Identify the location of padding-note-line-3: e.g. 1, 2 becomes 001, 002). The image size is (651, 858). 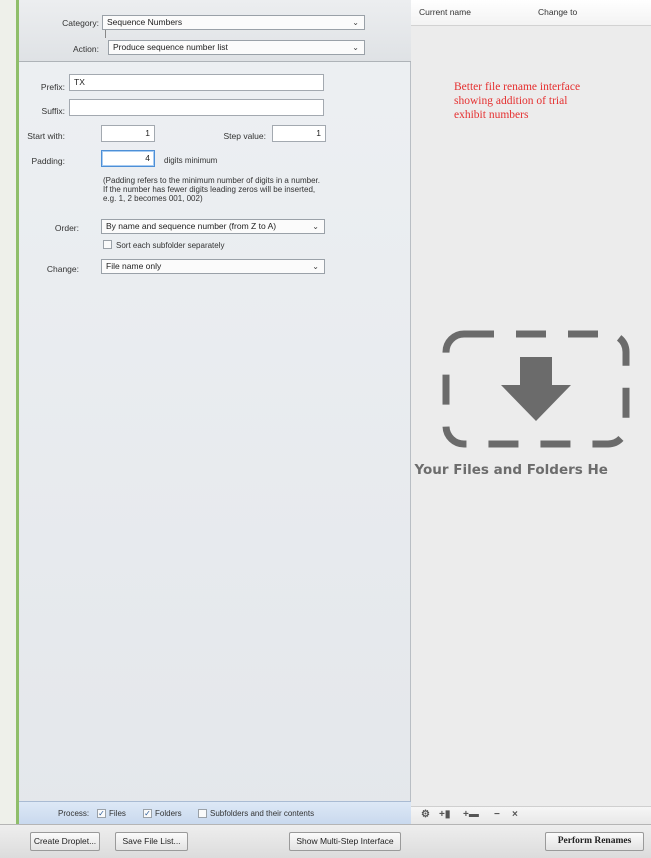
(153, 198).